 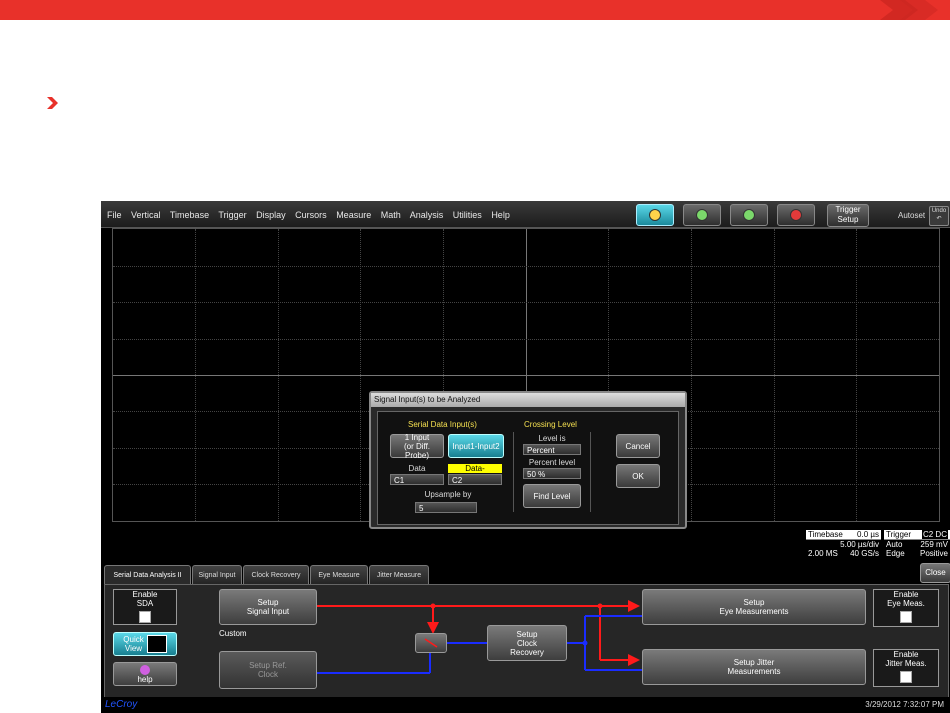 I want to click on status-bar: LeCroy 3/29/2012 7:32:07 PM, so click(x=525, y=705).